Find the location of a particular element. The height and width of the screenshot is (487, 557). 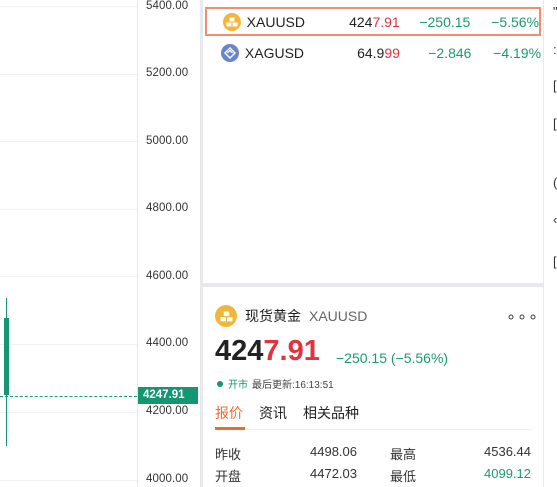

watchlist-change: −250.15 is located at coordinates (445, 21).